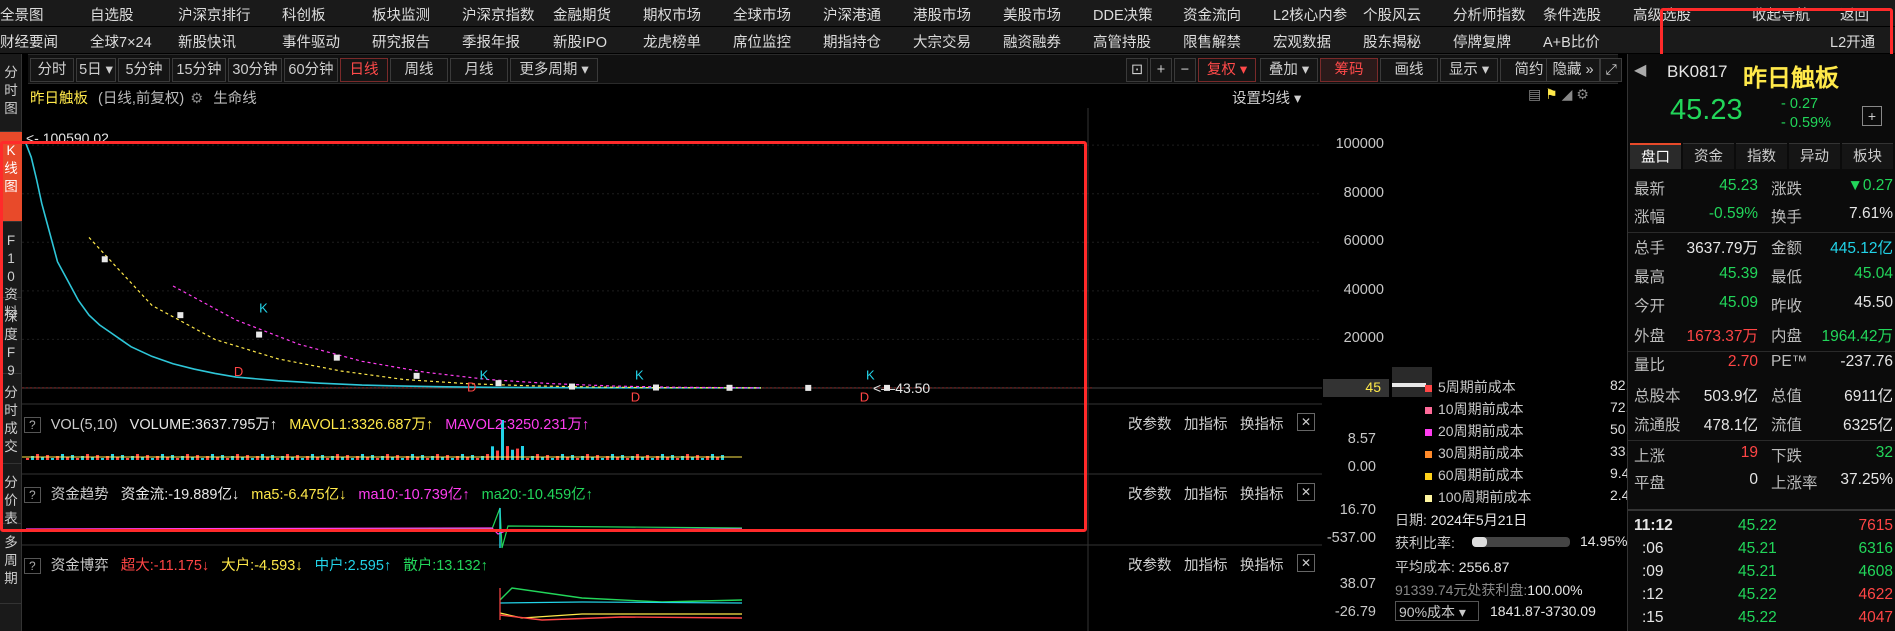  I want to click on quote-name: 昨日触板, so click(1791, 78).